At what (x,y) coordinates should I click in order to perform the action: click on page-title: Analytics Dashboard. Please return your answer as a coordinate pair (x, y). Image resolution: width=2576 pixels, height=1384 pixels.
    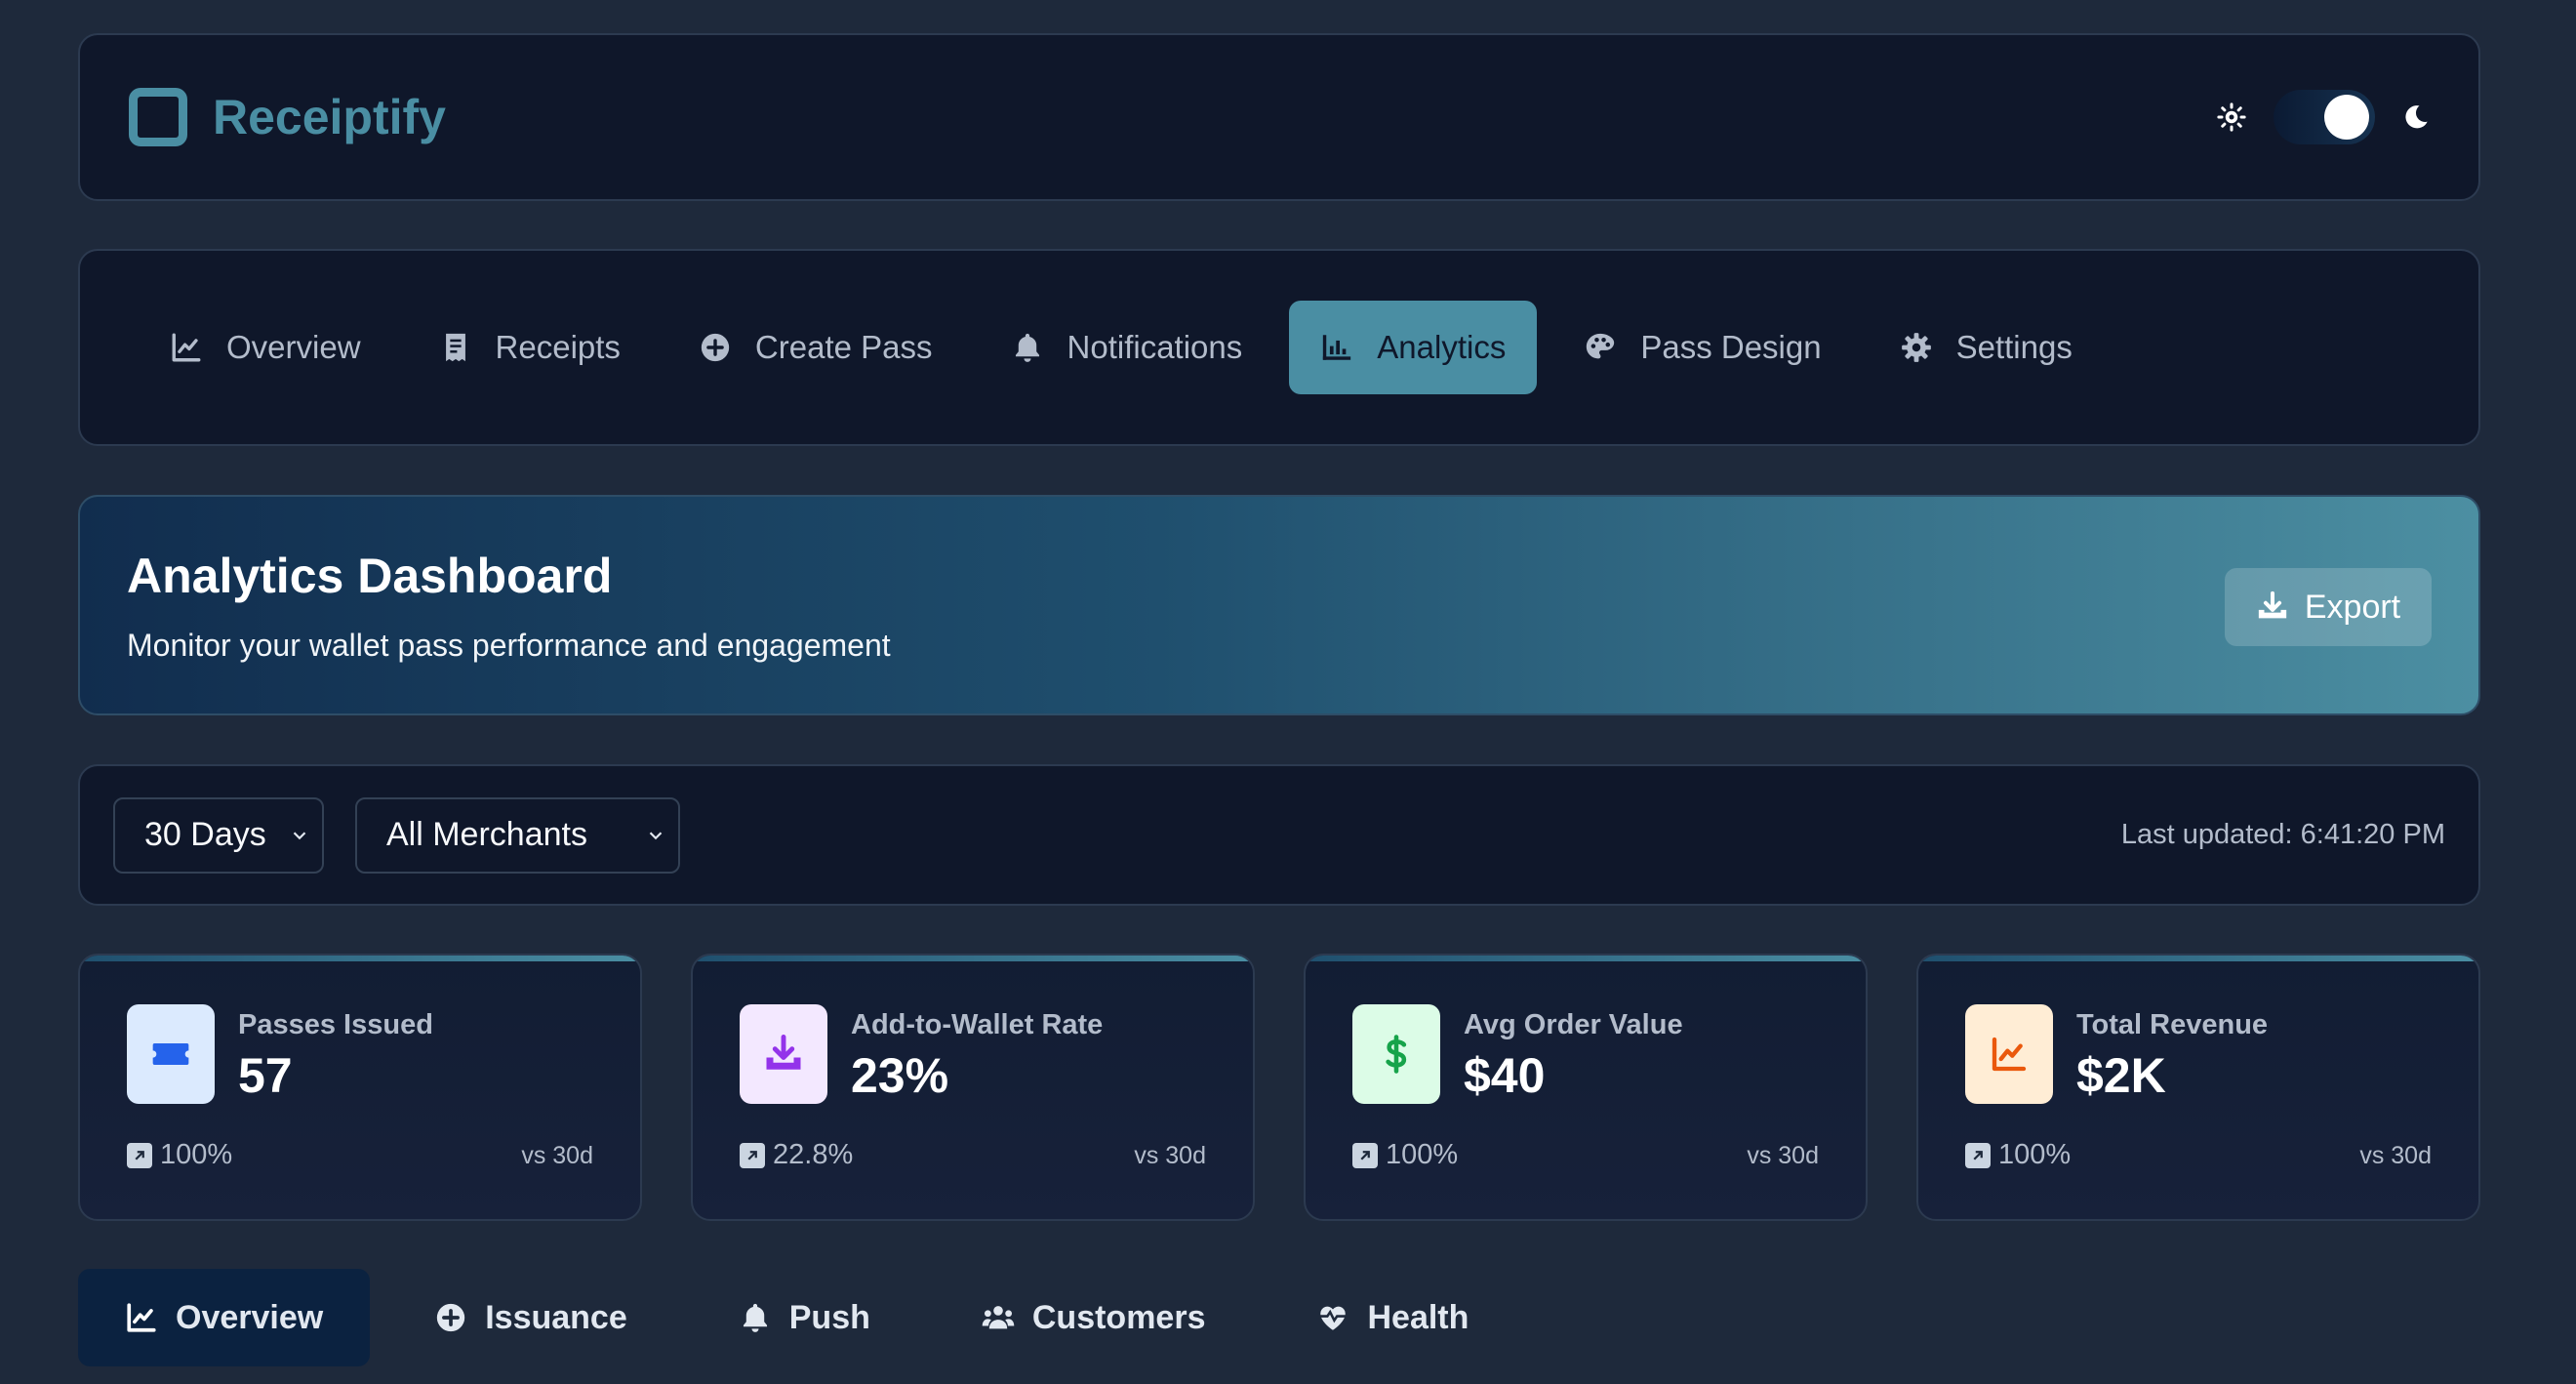
    Looking at the image, I should click on (370, 576).